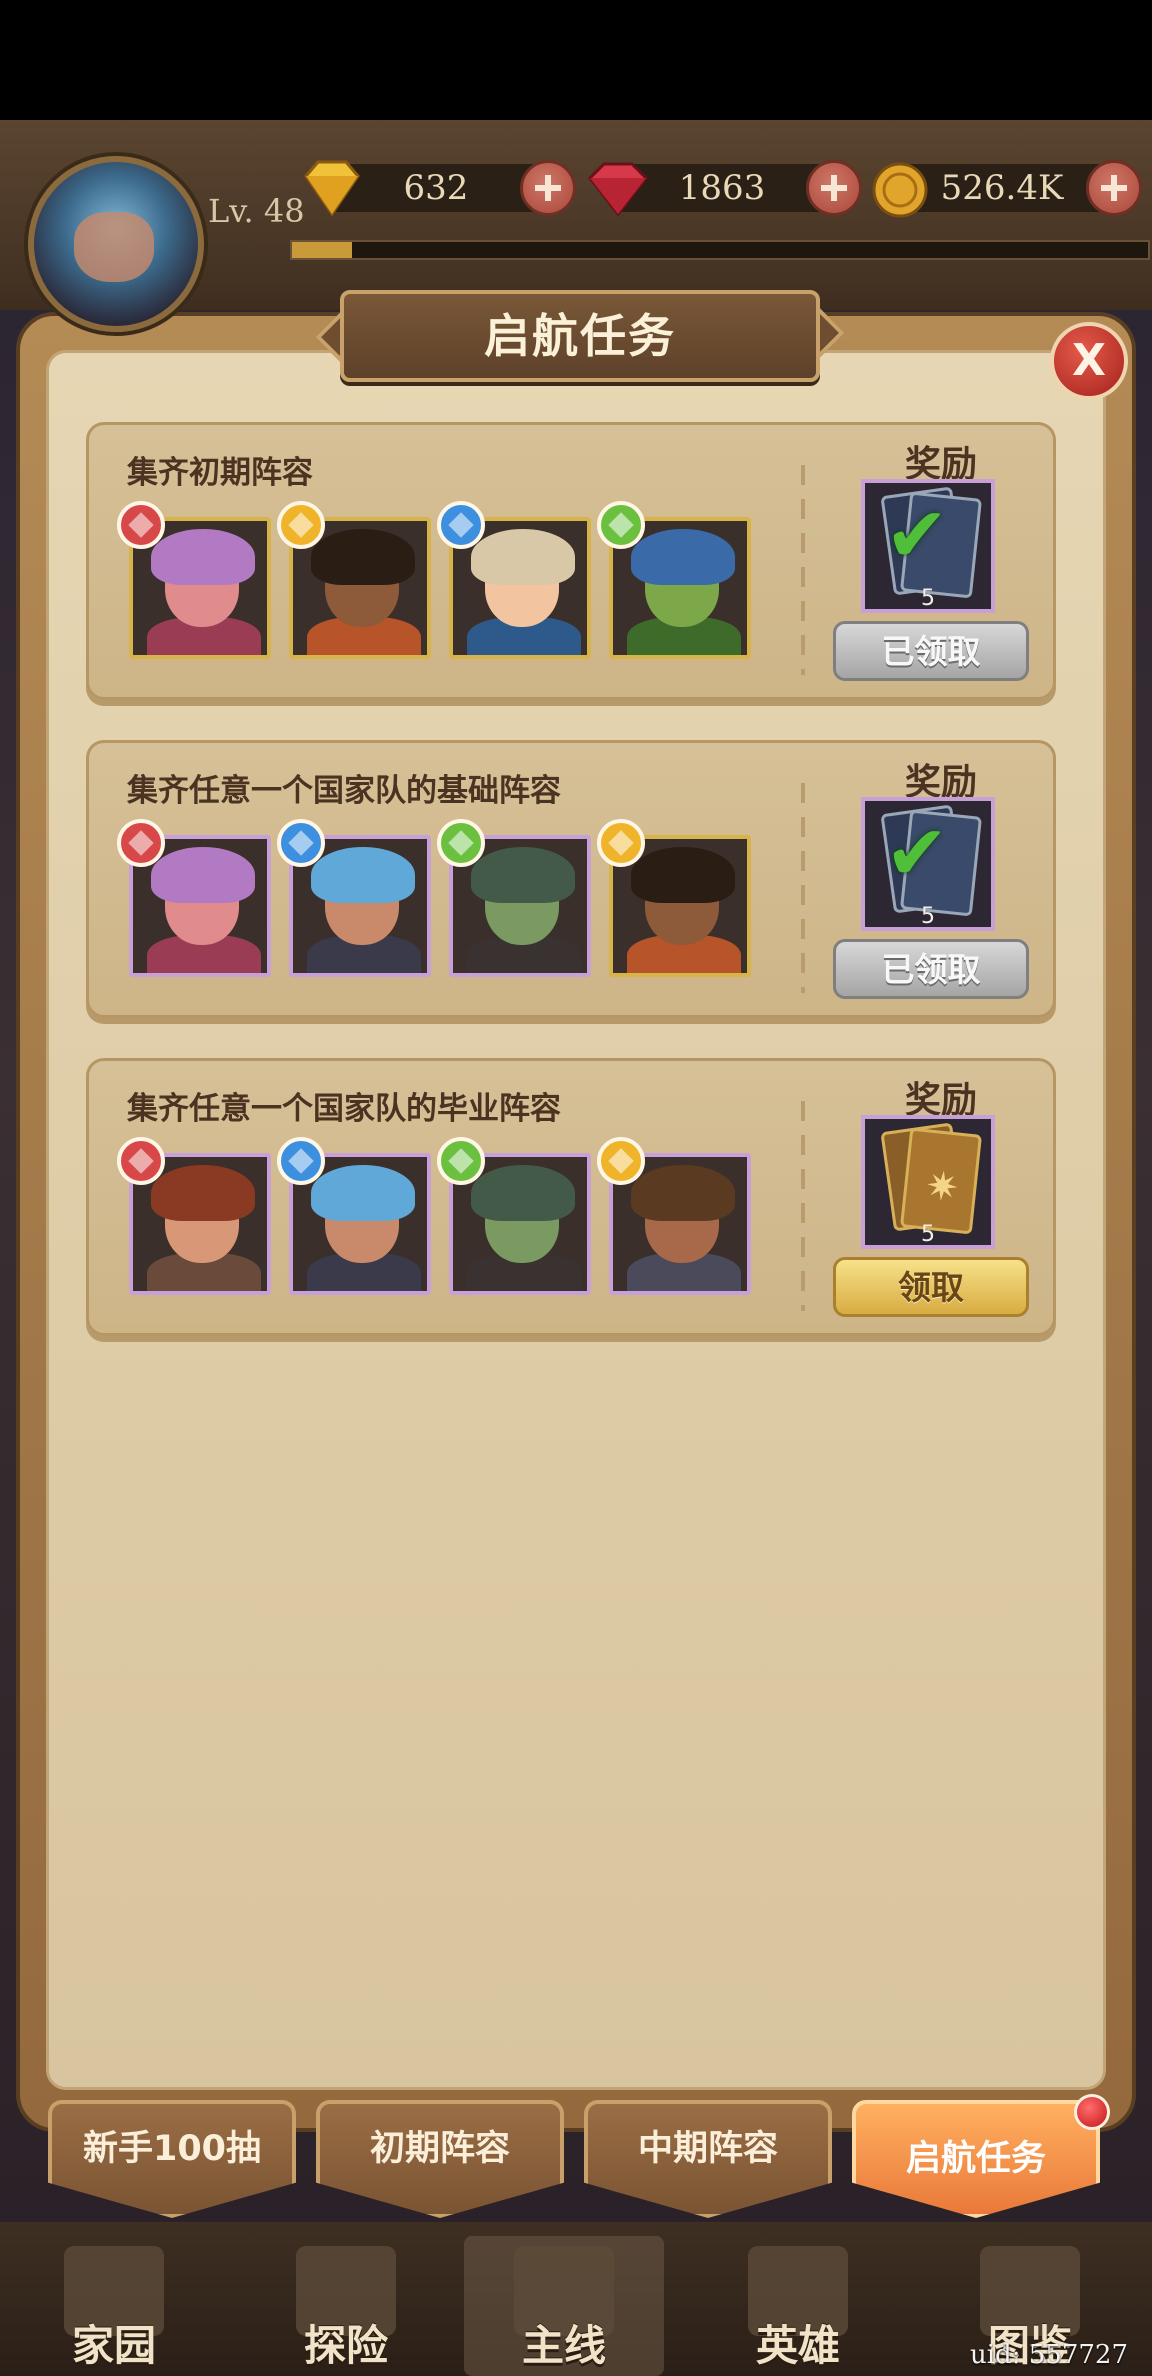 The height and width of the screenshot is (2376, 1152). What do you see at coordinates (116, 244) in the screenshot?
I see `player-avatar` at bounding box center [116, 244].